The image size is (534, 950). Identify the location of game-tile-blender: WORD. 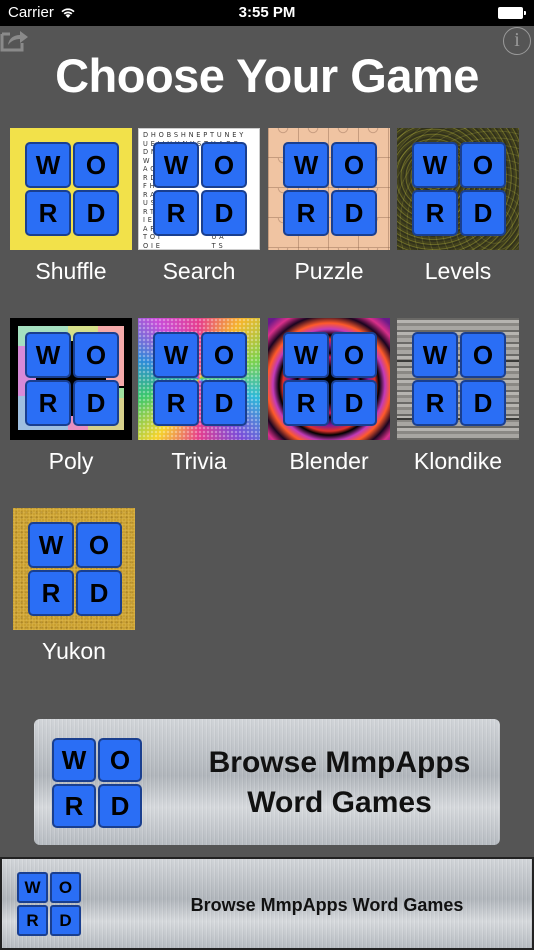
(329, 379).